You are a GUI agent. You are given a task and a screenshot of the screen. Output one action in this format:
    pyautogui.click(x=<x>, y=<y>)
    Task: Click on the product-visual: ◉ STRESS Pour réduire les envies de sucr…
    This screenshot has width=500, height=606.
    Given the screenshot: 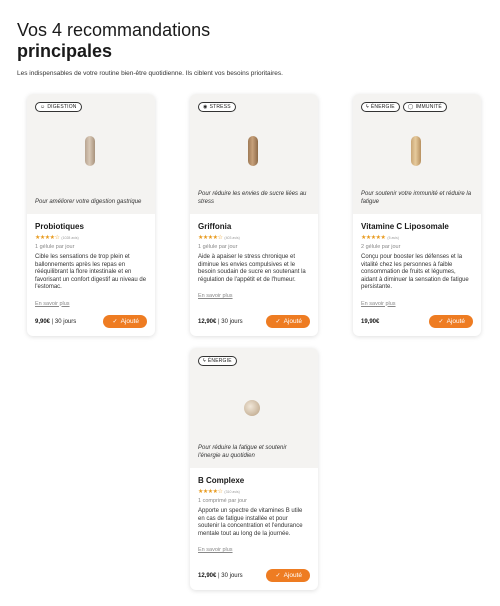 What is the action you would take?
    pyautogui.click(x=254, y=154)
    